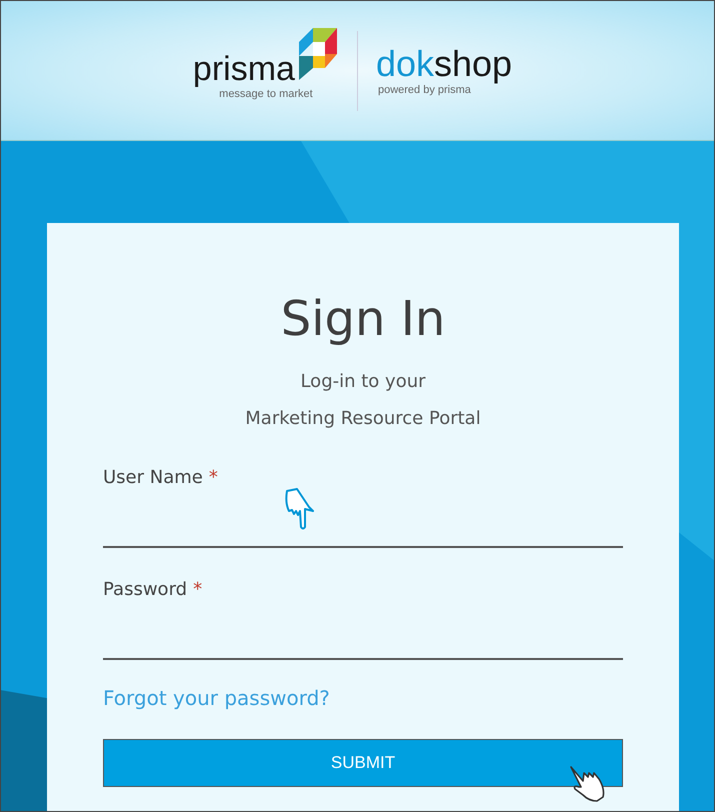 The image size is (715, 812). What do you see at coordinates (153, 477) in the screenshot?
I see `field-label: User Name` at bounding box center [153, 477].